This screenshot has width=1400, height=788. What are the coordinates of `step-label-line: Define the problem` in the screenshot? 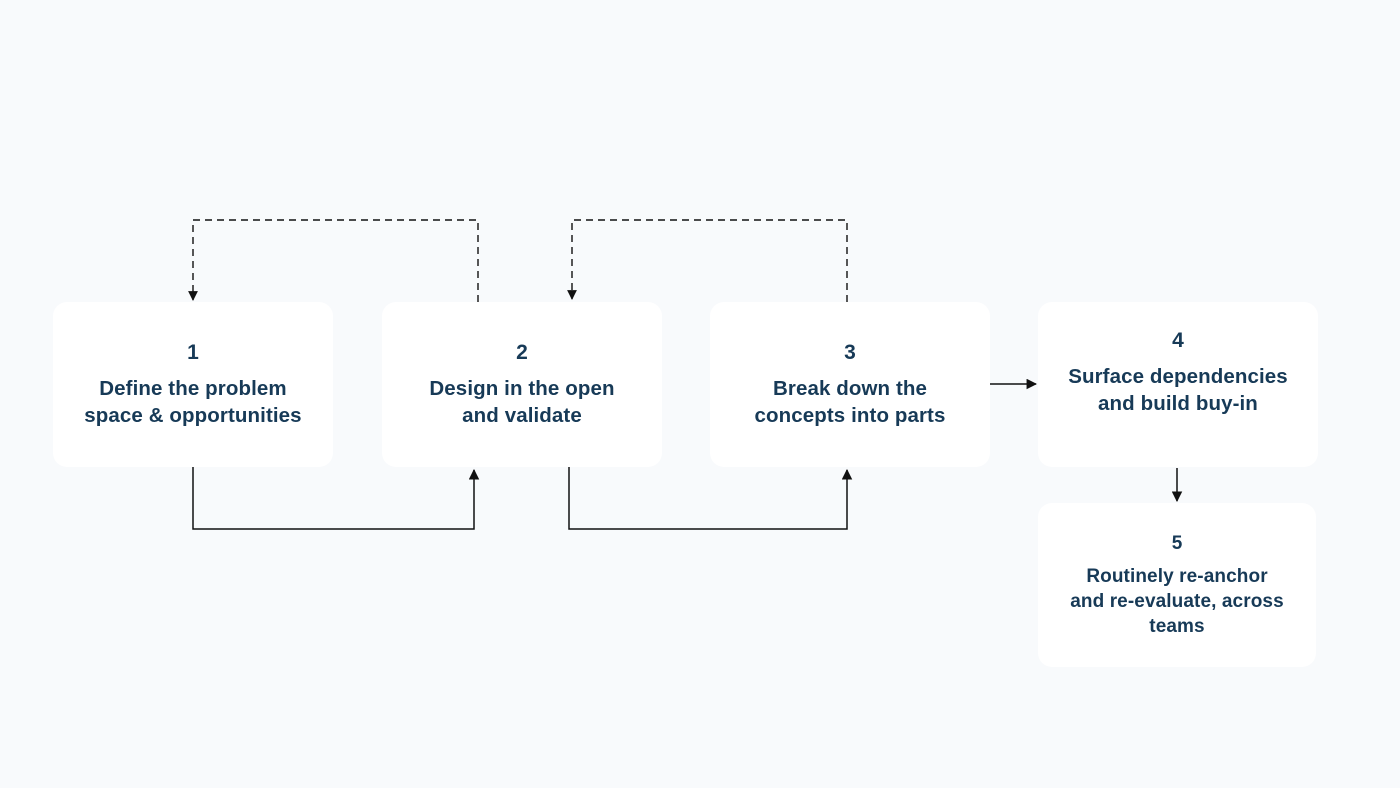 It's located at (193, 388).